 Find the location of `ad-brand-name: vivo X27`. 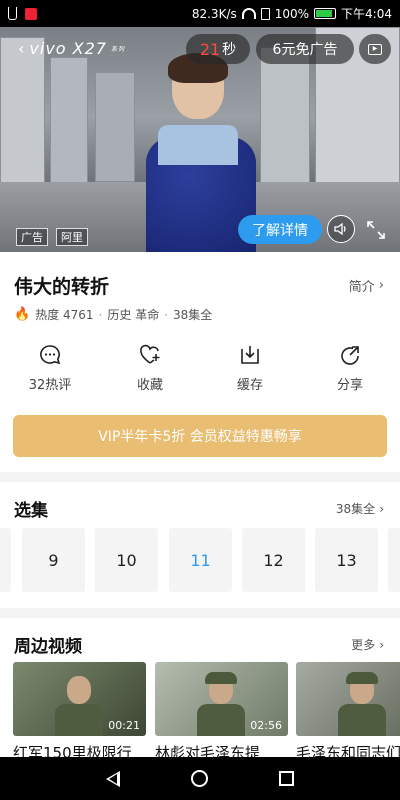

ad-brand-name: vivo X27 is located at coordinates (68, 48).